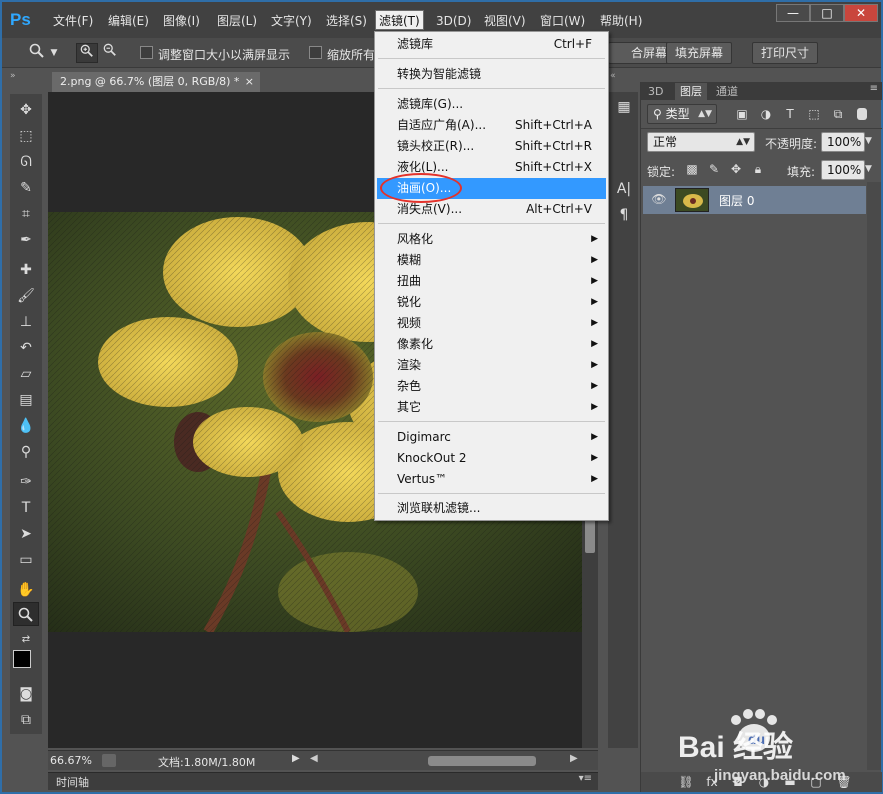 This screenshot has width=883, height=794. I want to click on menu-filter: 滤镜(T), so click(399, 20).